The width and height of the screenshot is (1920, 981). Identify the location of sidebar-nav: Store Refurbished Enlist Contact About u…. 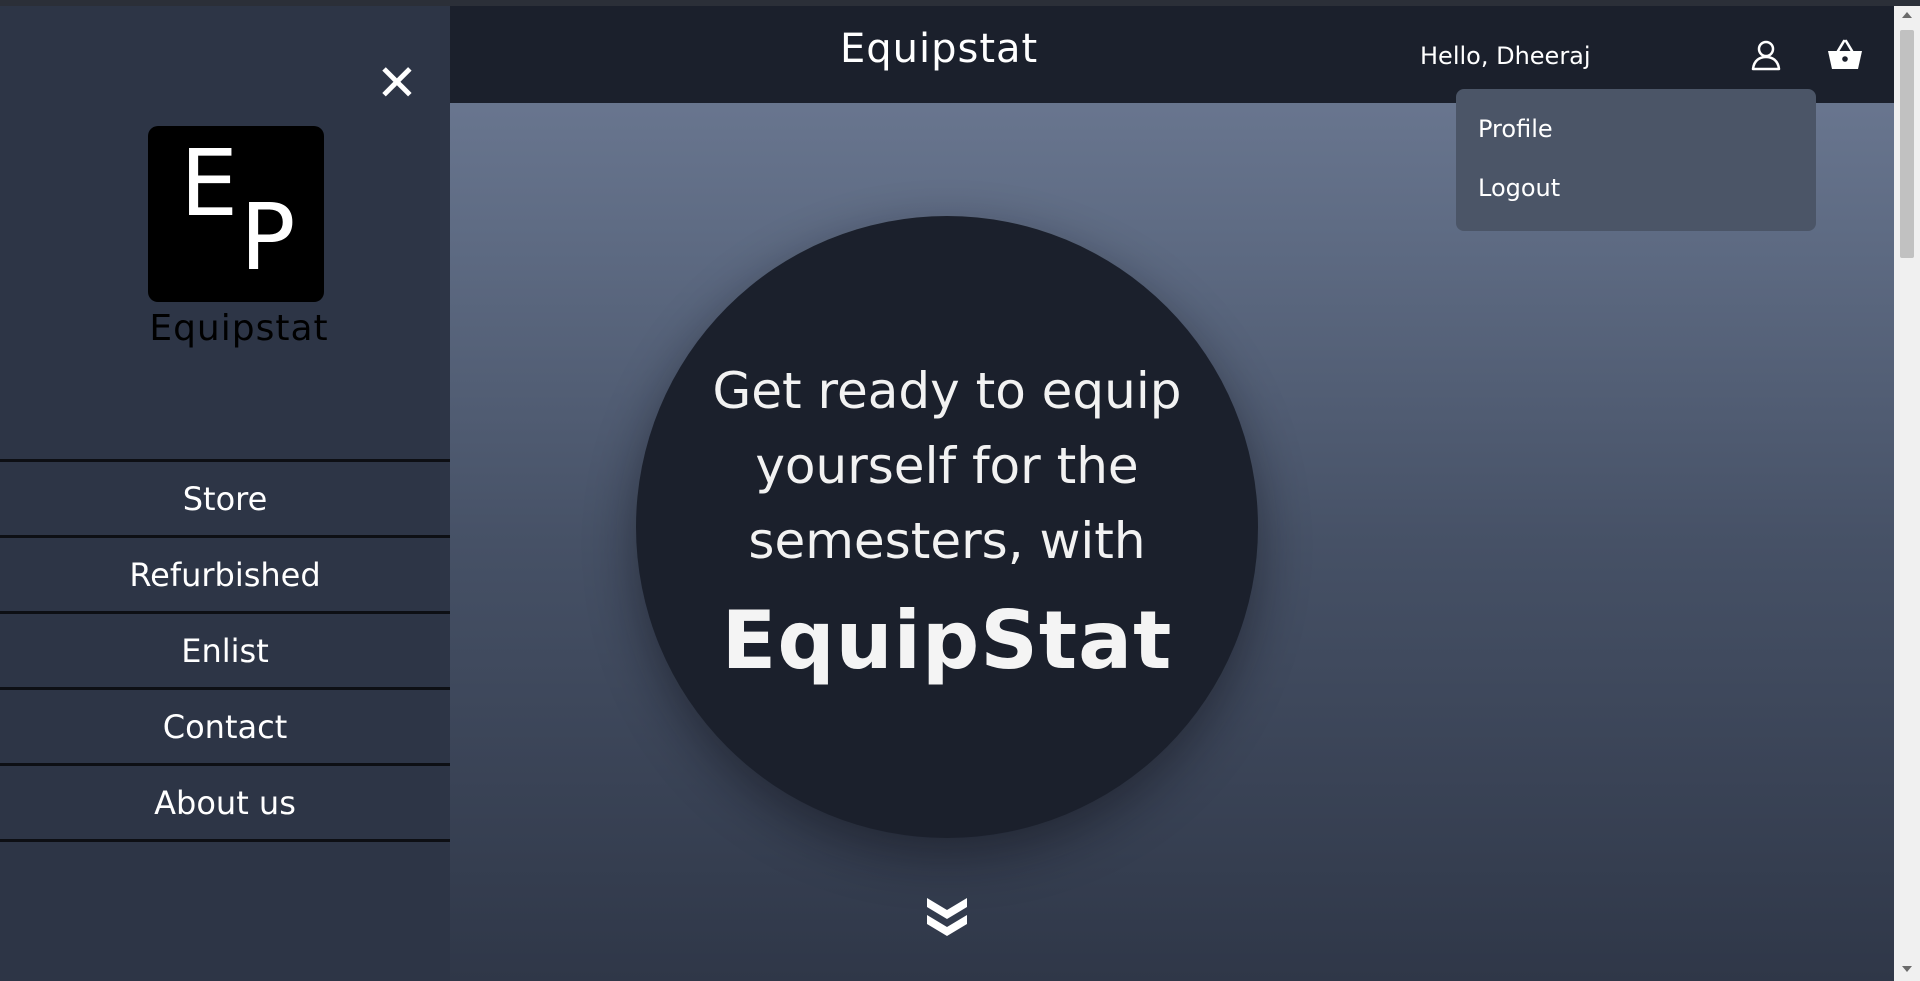
(225, 650).